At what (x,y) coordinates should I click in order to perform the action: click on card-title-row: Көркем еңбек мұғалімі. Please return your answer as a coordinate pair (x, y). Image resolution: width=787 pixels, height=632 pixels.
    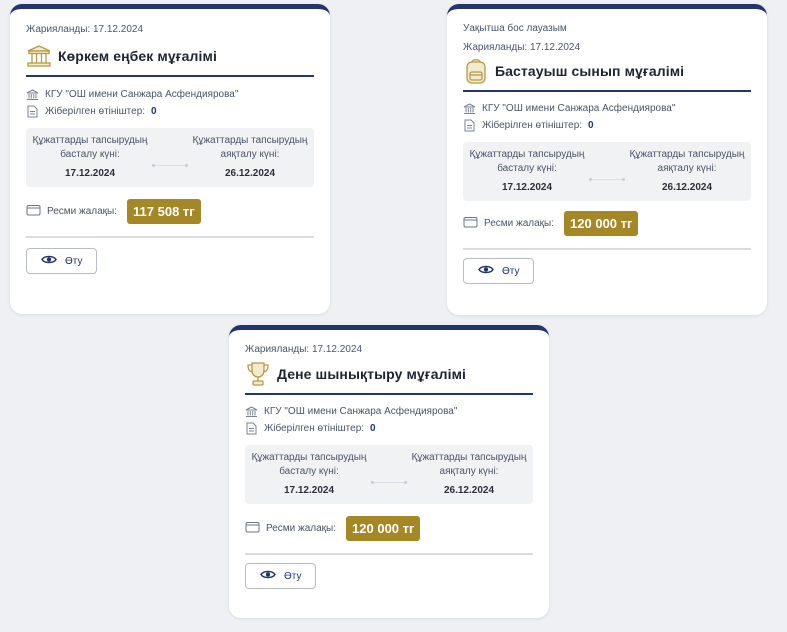
    Looking at the image, I should click on (170, 60).